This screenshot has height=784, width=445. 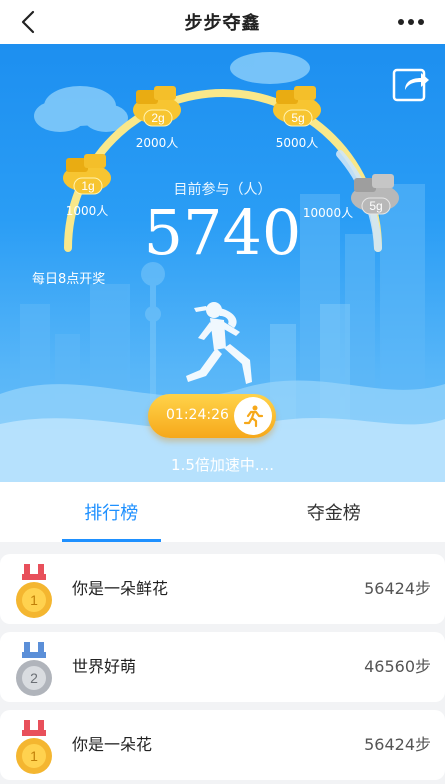 What do you see at coordinates (219, 343) in the screenshot?
I see `runner-figure-icon` at bounding box center [219, 343].